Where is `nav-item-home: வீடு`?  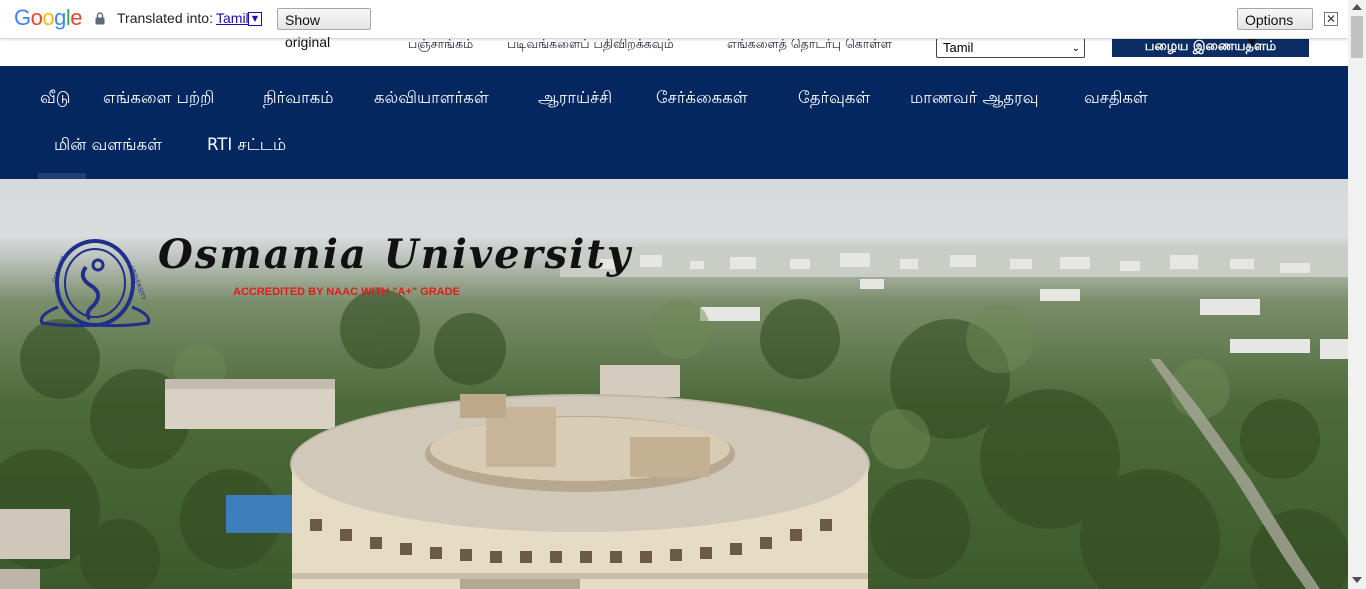 nav-item-home: வீடு is located at coordinates (55, 99).